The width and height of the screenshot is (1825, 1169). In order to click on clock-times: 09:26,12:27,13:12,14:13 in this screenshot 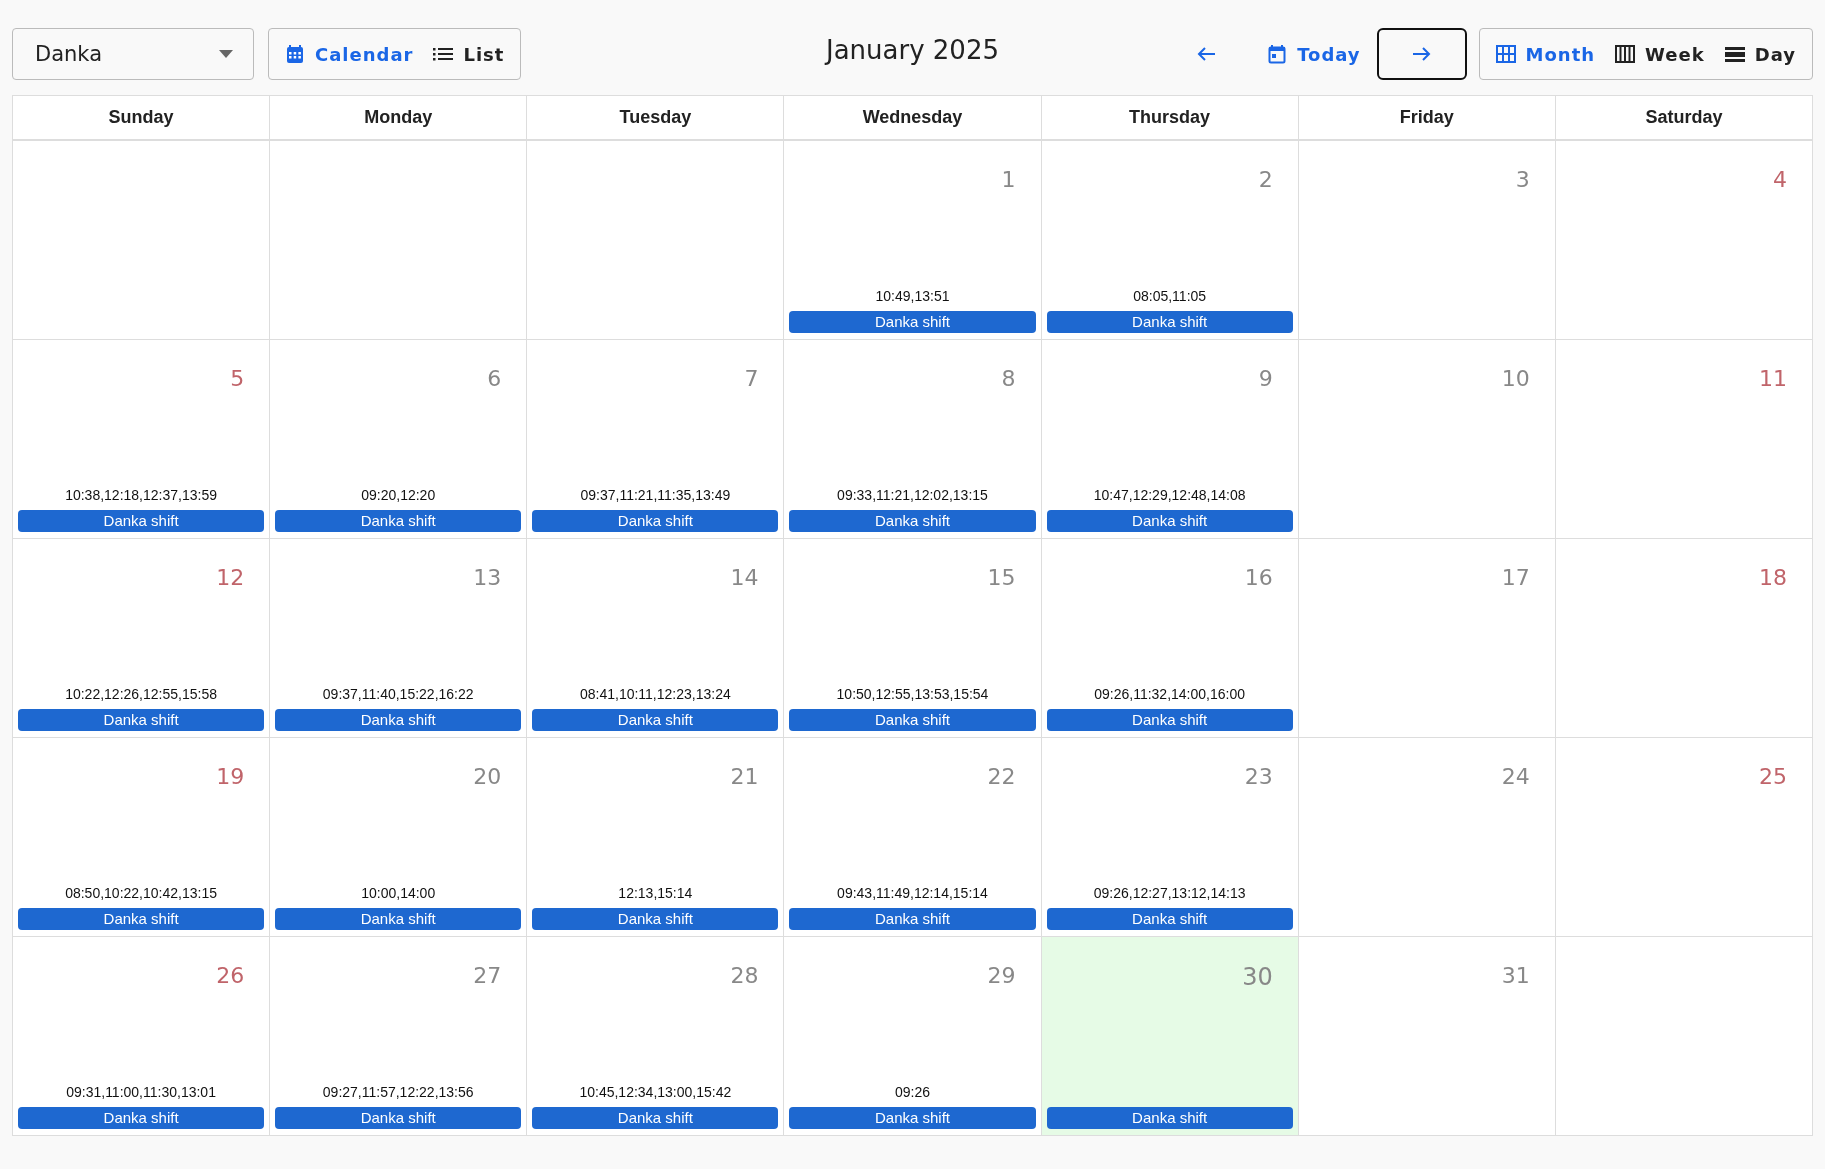, I will do `click(1169, 893)`.